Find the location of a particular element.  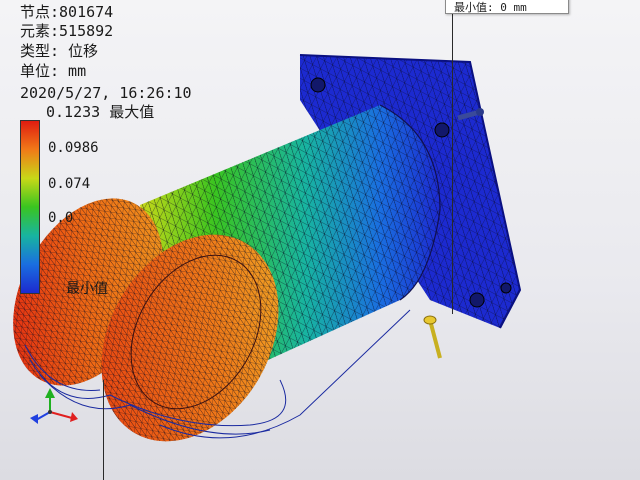

axis-triad-icon is located at coordinates (54, 406).